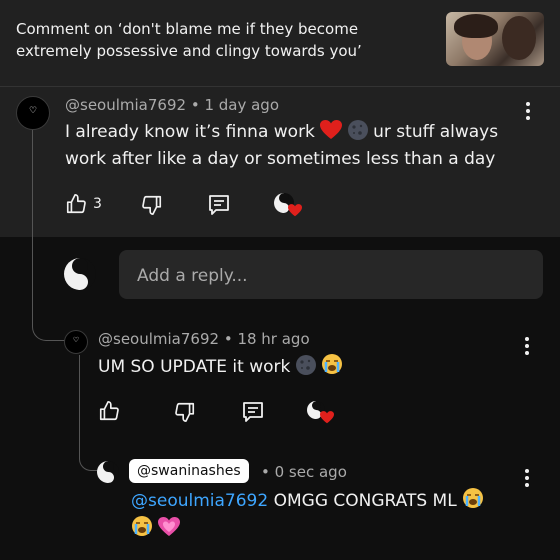  I want to click on pink-heart-emoji, so click(169, 526).